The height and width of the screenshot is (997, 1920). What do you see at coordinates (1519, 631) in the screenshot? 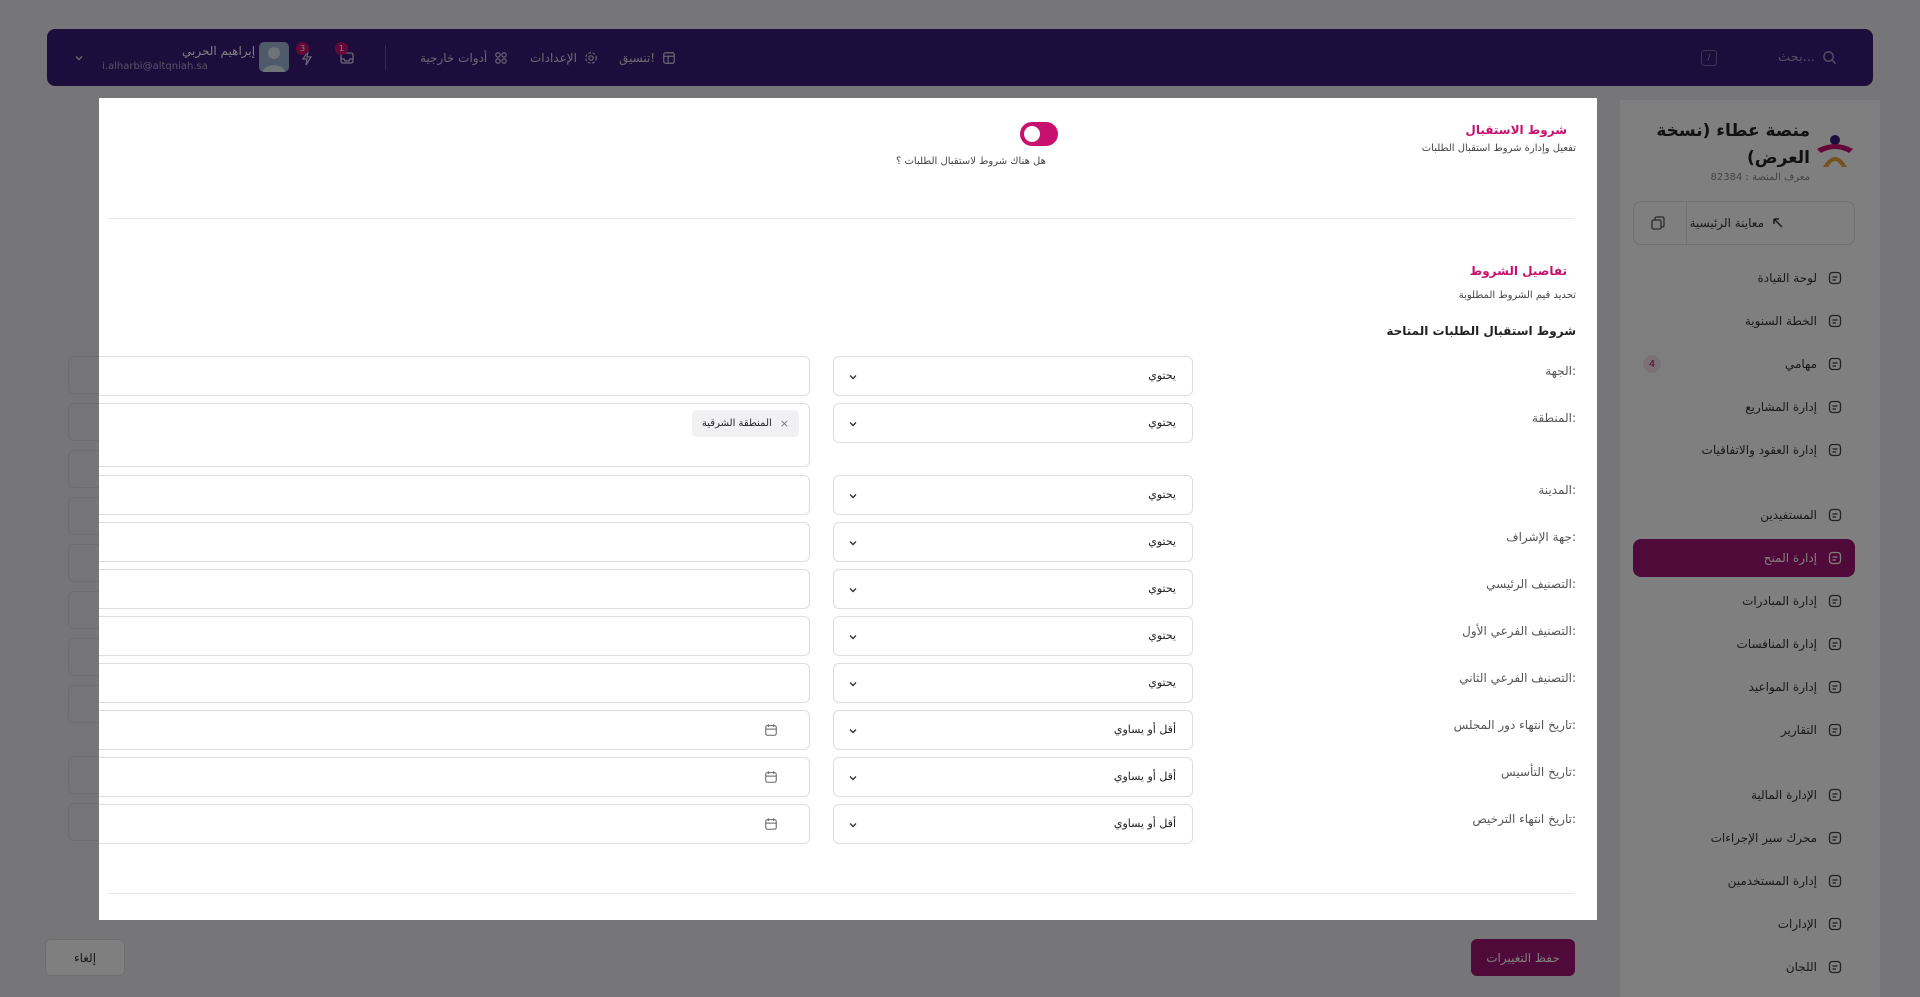
I see `condition-label: التصنيف الفرعي الأول:` at bounding box center [1519, 631].